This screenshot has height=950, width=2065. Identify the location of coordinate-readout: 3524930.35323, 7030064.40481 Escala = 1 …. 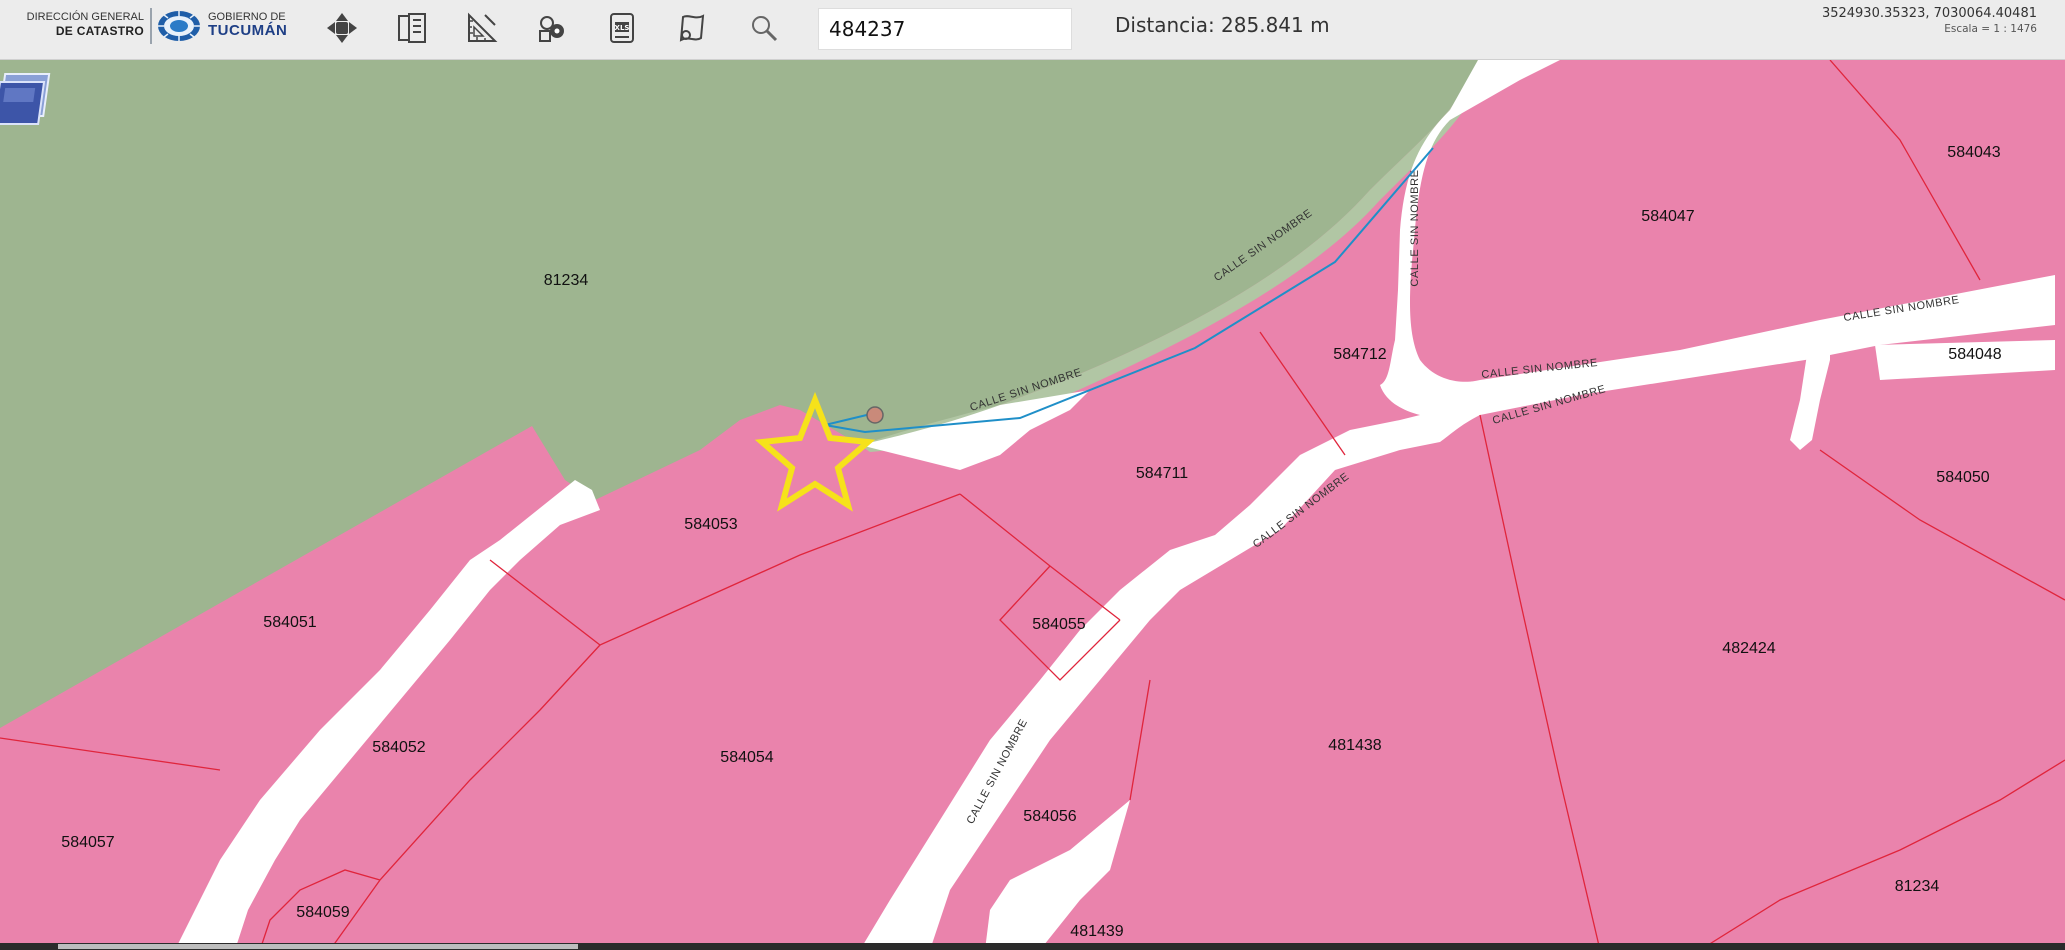
(1929, 20).